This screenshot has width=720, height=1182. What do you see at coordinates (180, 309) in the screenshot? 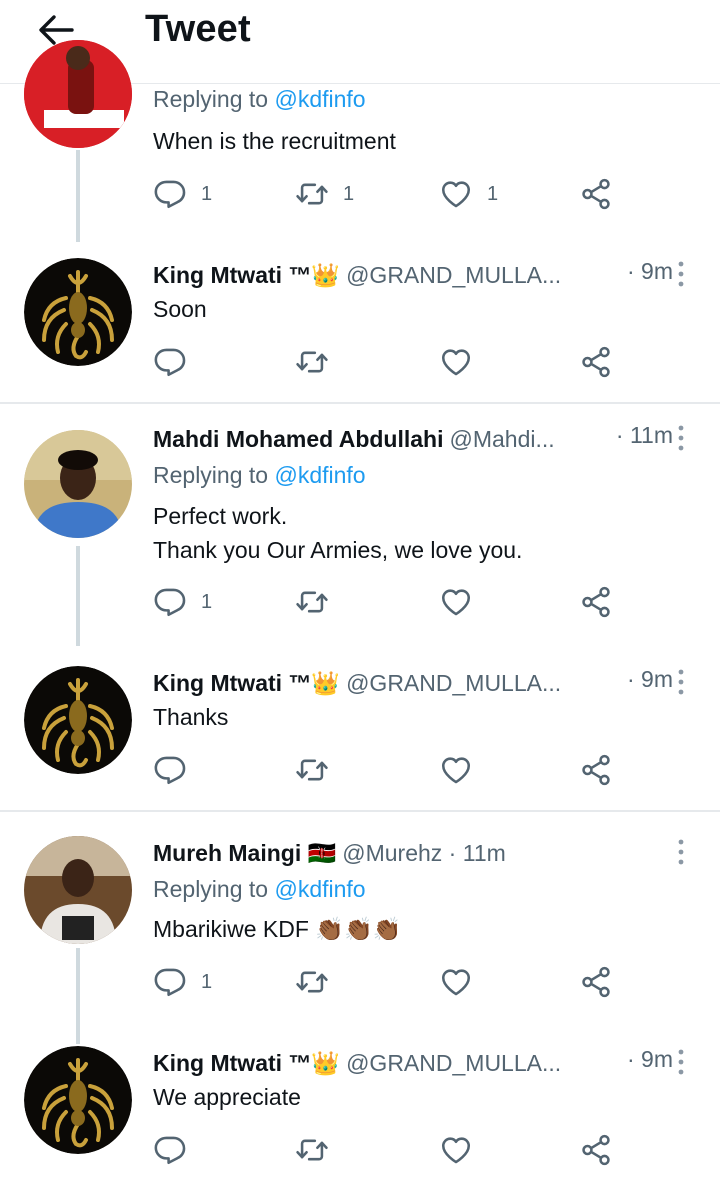
I see `tweet-text: Soon` at bounding box center [180, 309].